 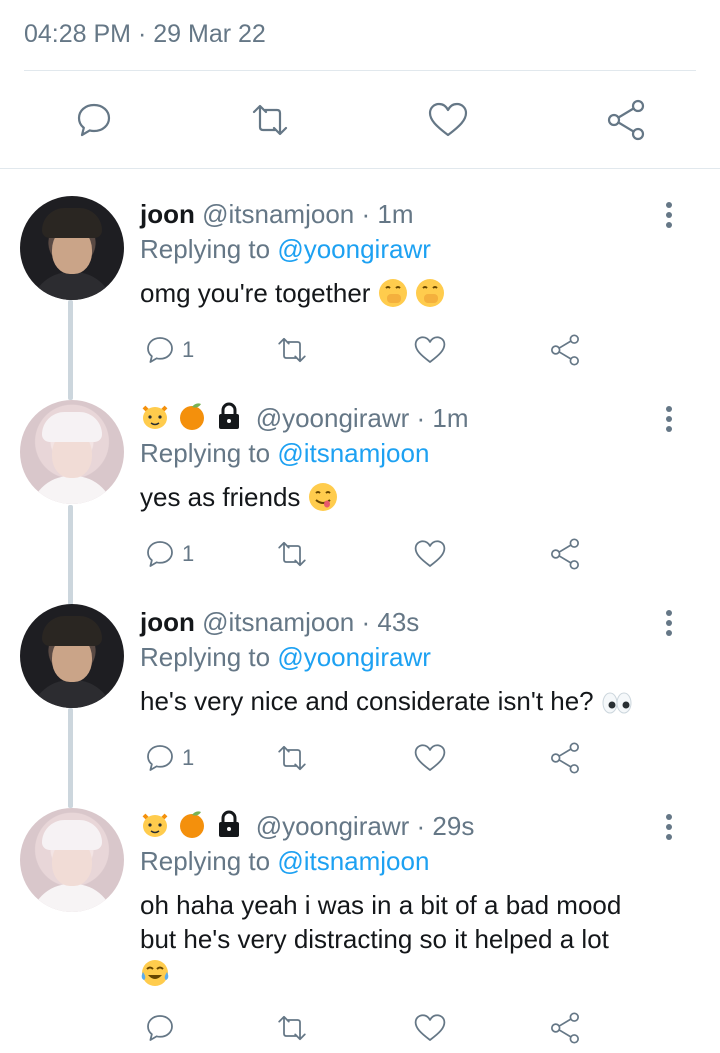 I want to click on tweet-header: joon @itsnamjoon · 43s, so click(x=279, y=622).